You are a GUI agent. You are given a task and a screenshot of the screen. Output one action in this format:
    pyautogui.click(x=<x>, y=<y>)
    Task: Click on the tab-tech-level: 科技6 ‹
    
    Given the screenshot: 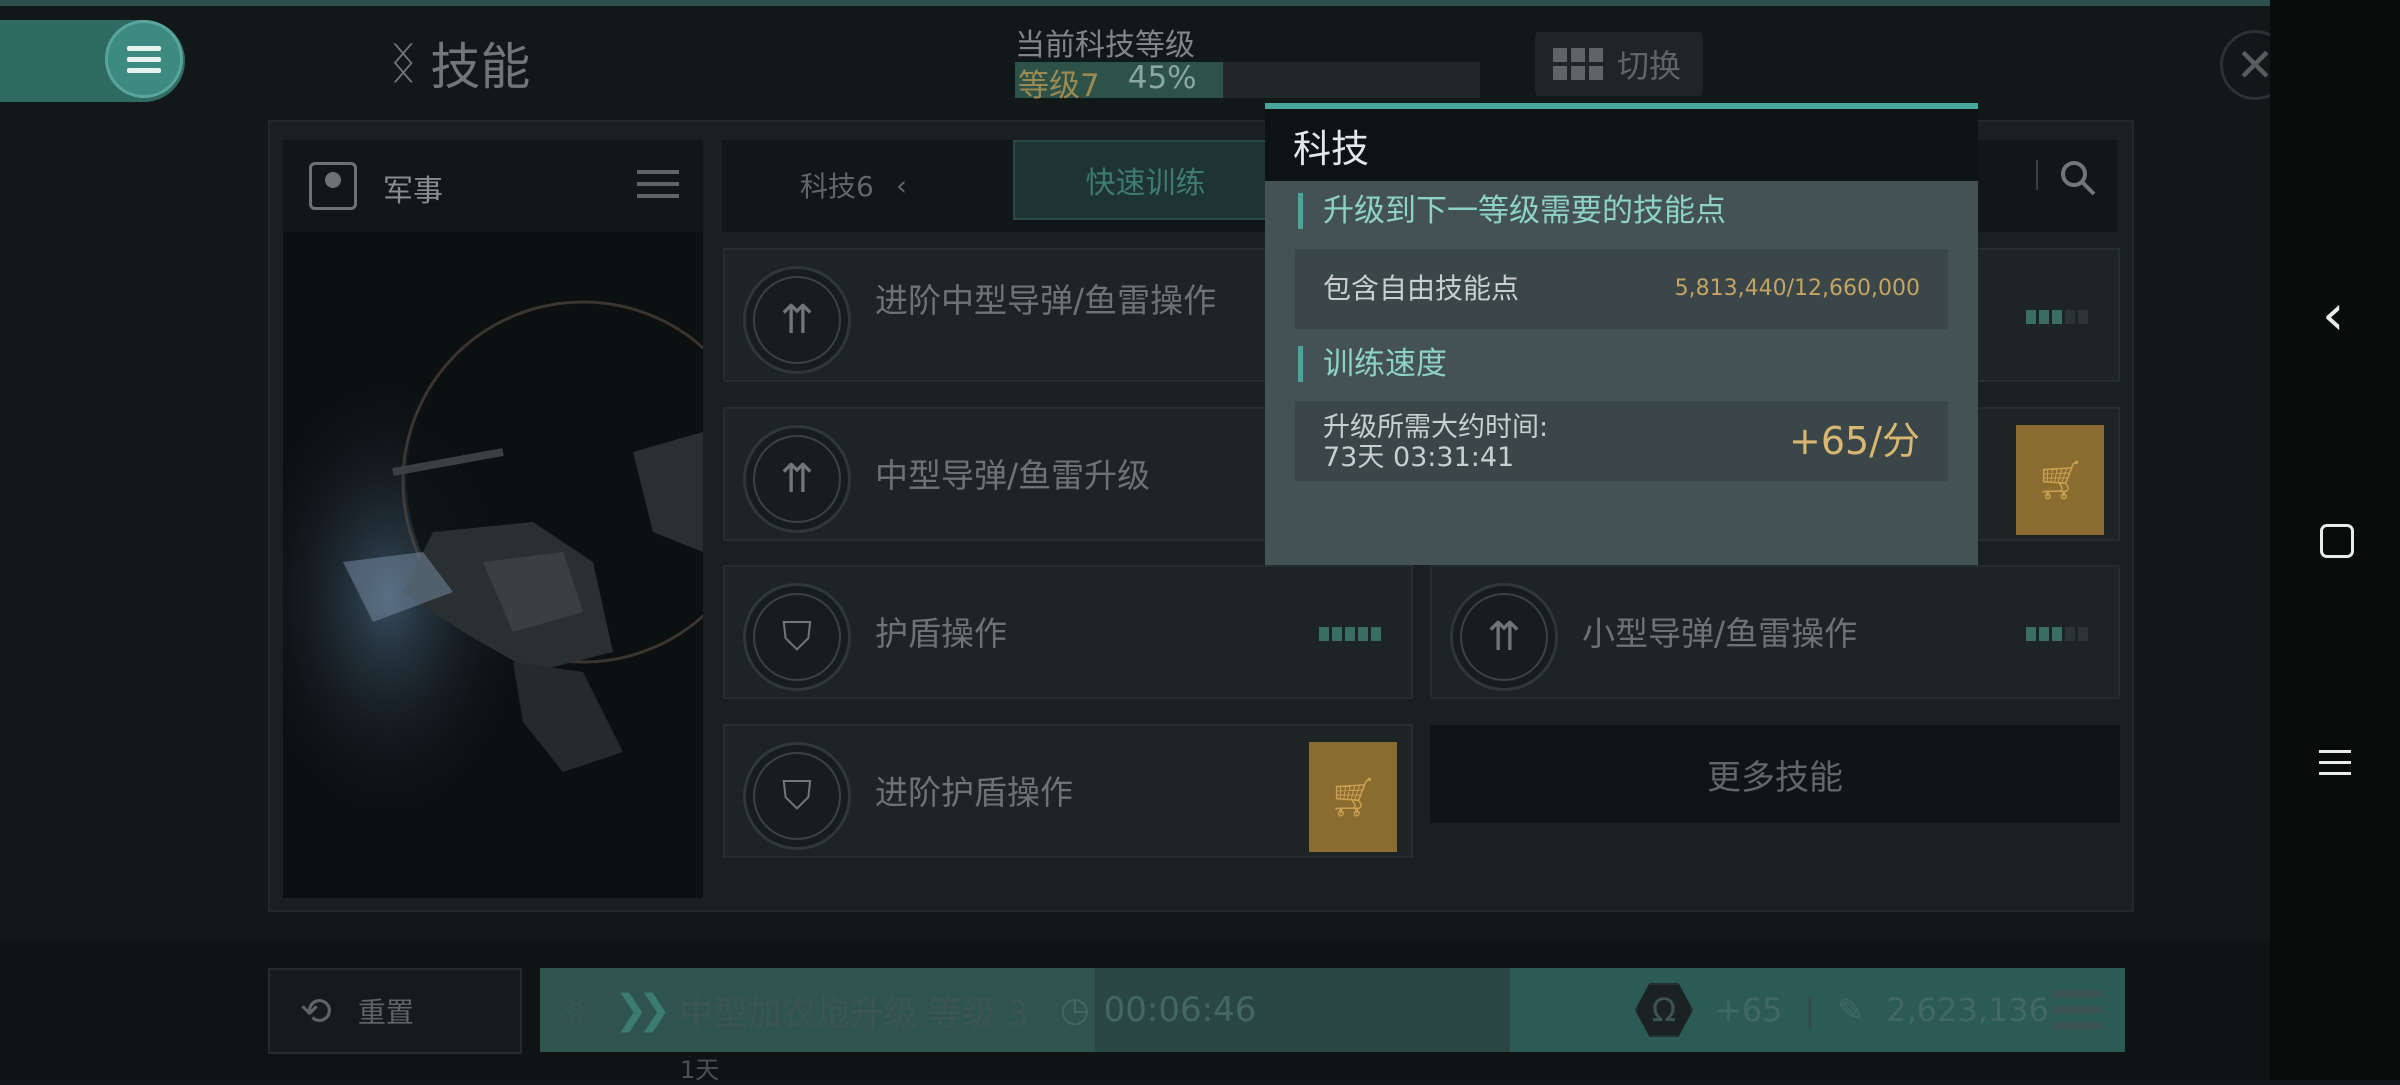 What is the action you would take?
    pyautogui.click(x=895, y=185)
    